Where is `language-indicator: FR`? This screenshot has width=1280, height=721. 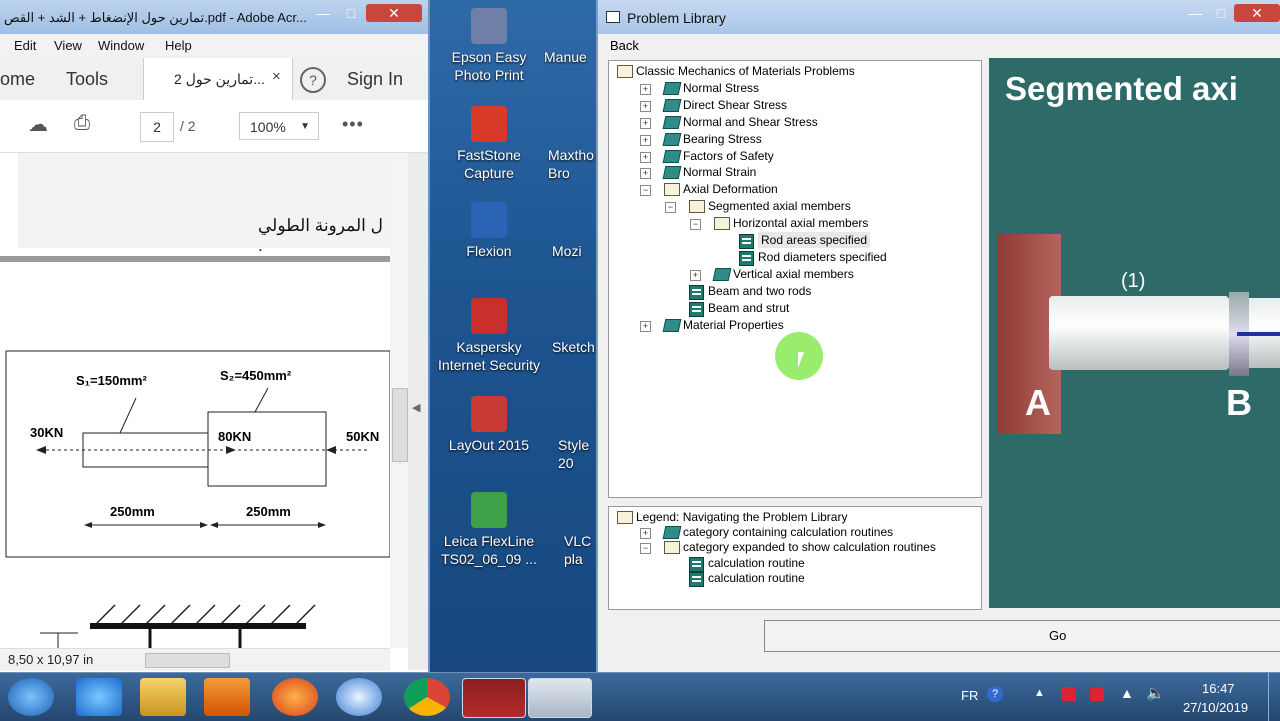 language-indicator: FR is located at coordinates (969, 695).